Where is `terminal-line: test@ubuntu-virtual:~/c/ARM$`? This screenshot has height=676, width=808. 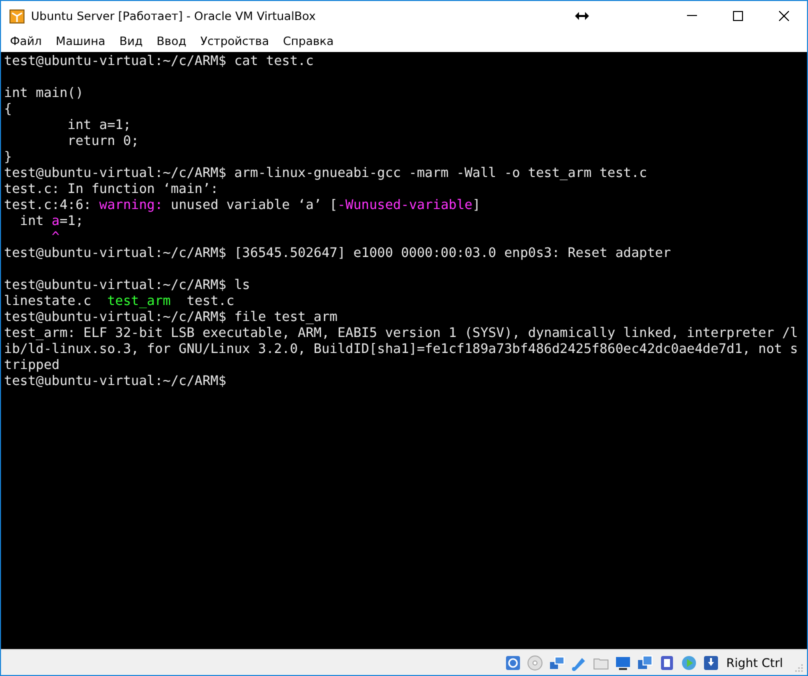 terminal-line: test@ubuntu-virtual:~/c/ARM$ is located at coordinates (116, 382).